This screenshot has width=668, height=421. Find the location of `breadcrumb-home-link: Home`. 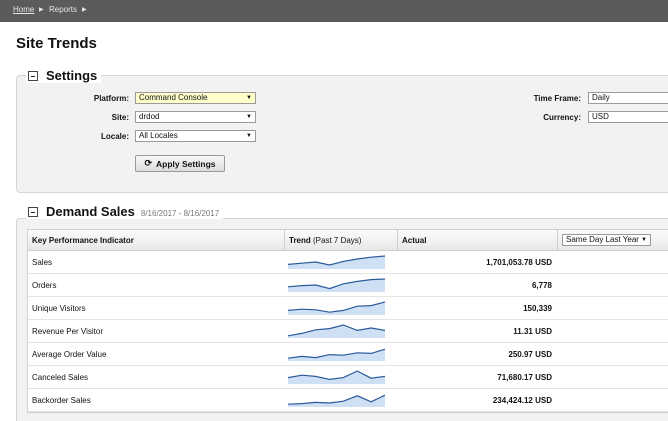

breadcrumb-home-link: Home is located at coordinates (23, 9).